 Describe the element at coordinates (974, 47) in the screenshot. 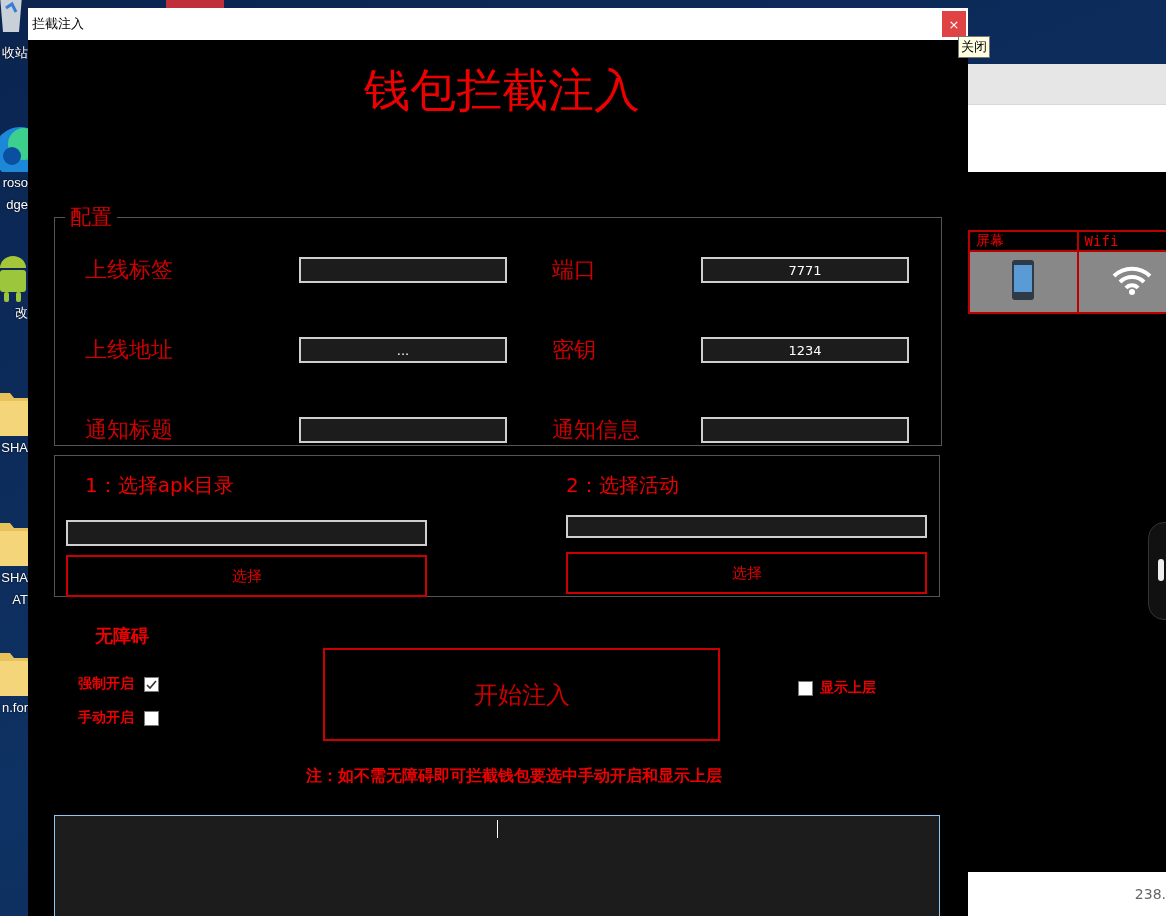

I see `tooltip: 关闭` at that location.